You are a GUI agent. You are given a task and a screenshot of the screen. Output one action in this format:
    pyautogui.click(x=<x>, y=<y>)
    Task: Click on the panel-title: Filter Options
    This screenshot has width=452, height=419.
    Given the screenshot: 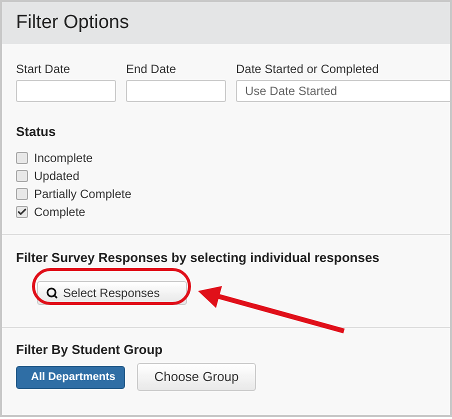 What is the action you would take?
    pyautogui.click(x=72, y=22)
    